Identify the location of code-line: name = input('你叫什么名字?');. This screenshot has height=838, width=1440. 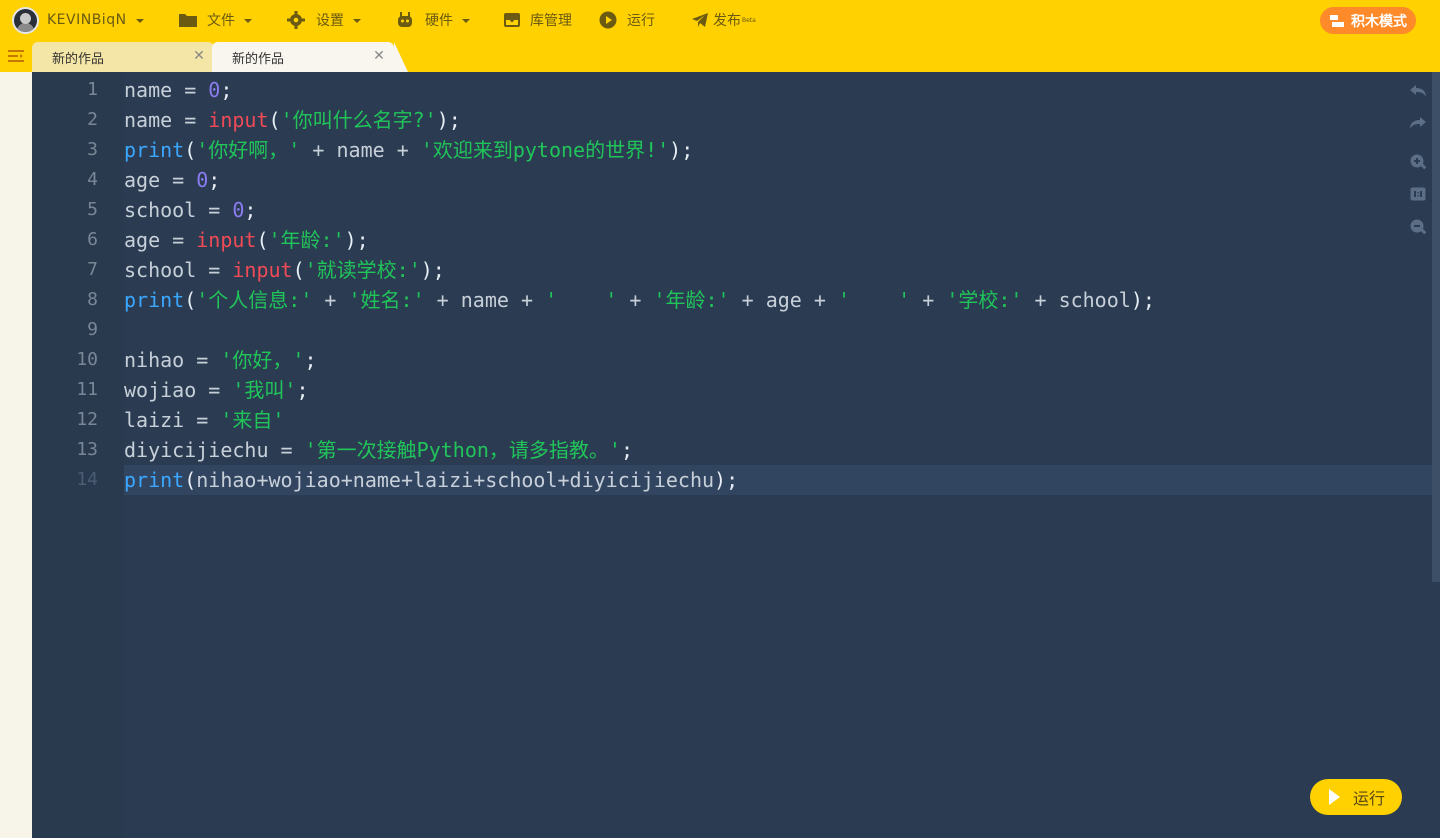
(292, 120).